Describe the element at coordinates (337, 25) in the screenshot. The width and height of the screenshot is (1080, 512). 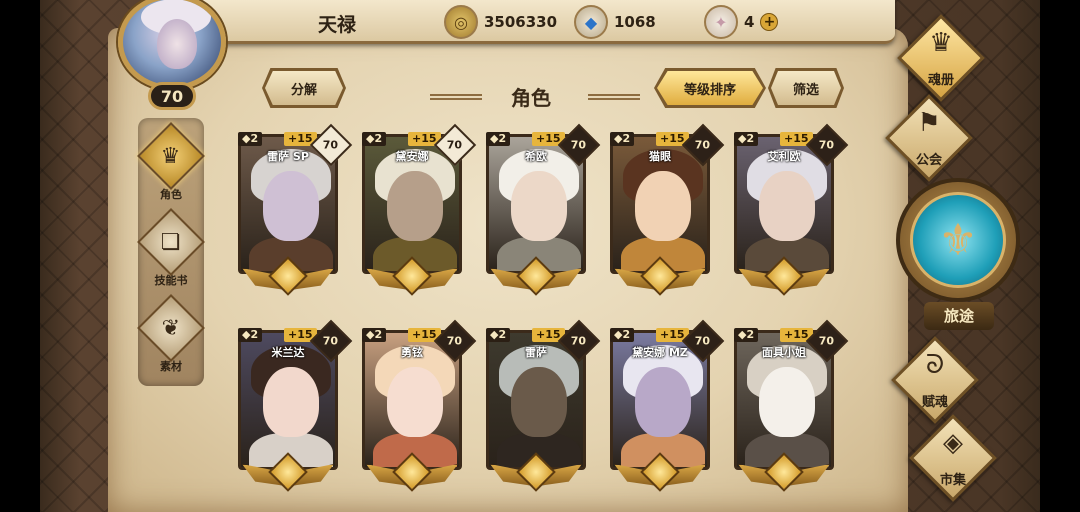
I see `player-name: 天禄` at that location.